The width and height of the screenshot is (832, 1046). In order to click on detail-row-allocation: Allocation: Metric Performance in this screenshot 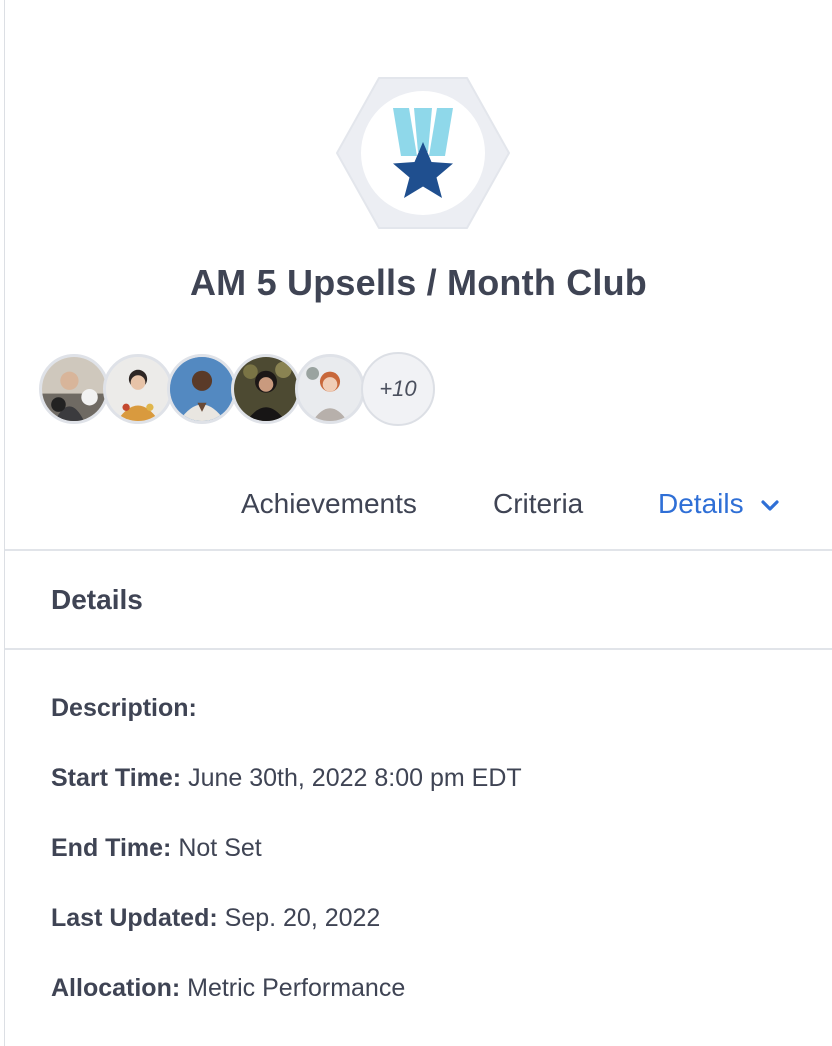, I will do `click(228, 988)`.